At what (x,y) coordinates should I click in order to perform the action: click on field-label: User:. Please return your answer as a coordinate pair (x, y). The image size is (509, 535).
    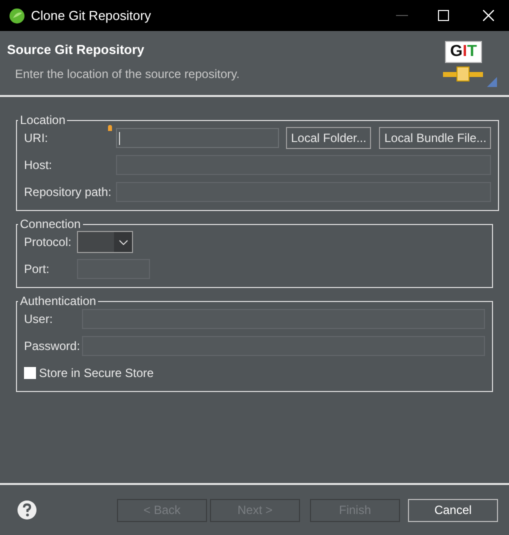
    Looking at the image, I should click on (39, 319).